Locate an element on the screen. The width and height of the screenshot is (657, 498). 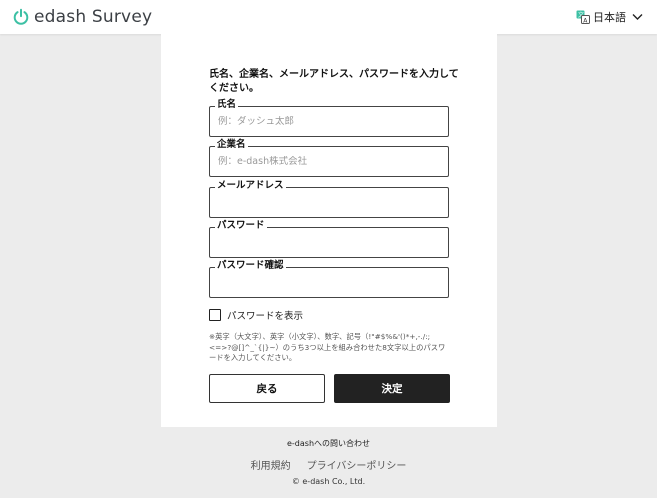
show-password-toggle: パスワードを表示 is located at coordinates (256, 315).